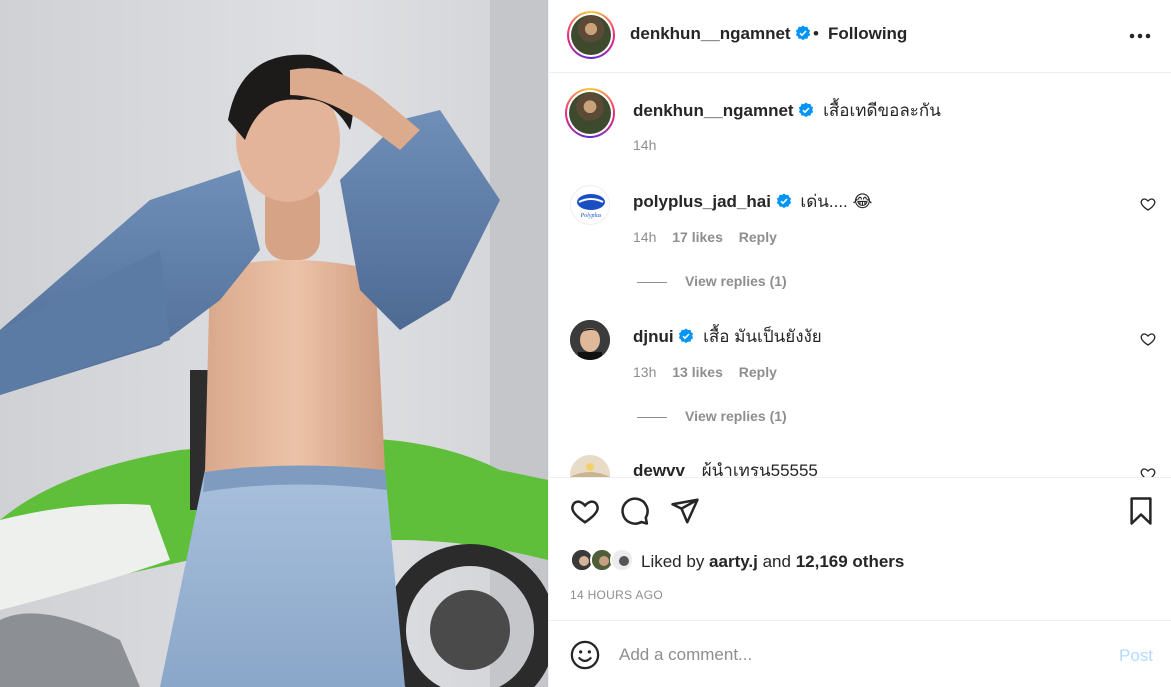  Describe the element at coordinates (635, 511) in the screenshot. I see `comment-bubble-icon` at that location.